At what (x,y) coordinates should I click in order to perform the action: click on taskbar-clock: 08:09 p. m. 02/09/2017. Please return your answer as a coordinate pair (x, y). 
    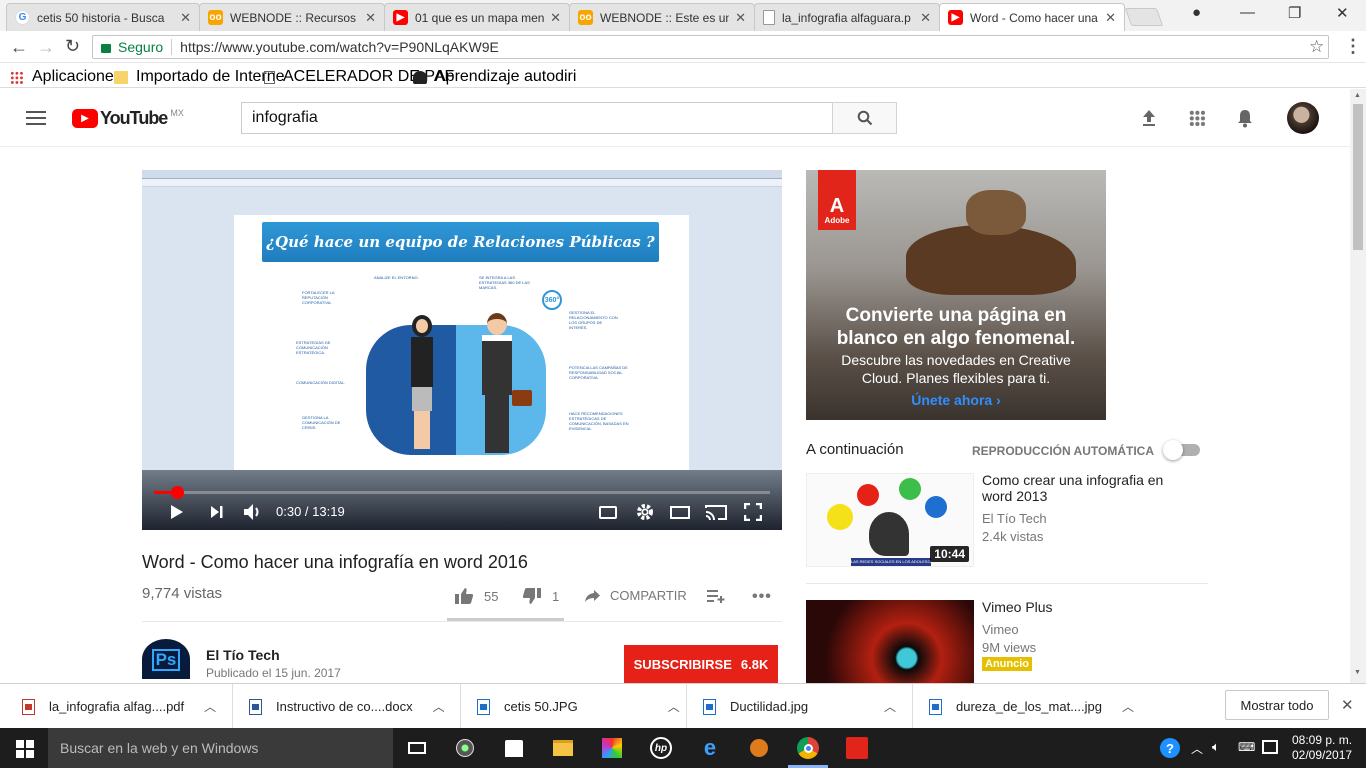
    Looking at the image, I should click on (1322, 748).